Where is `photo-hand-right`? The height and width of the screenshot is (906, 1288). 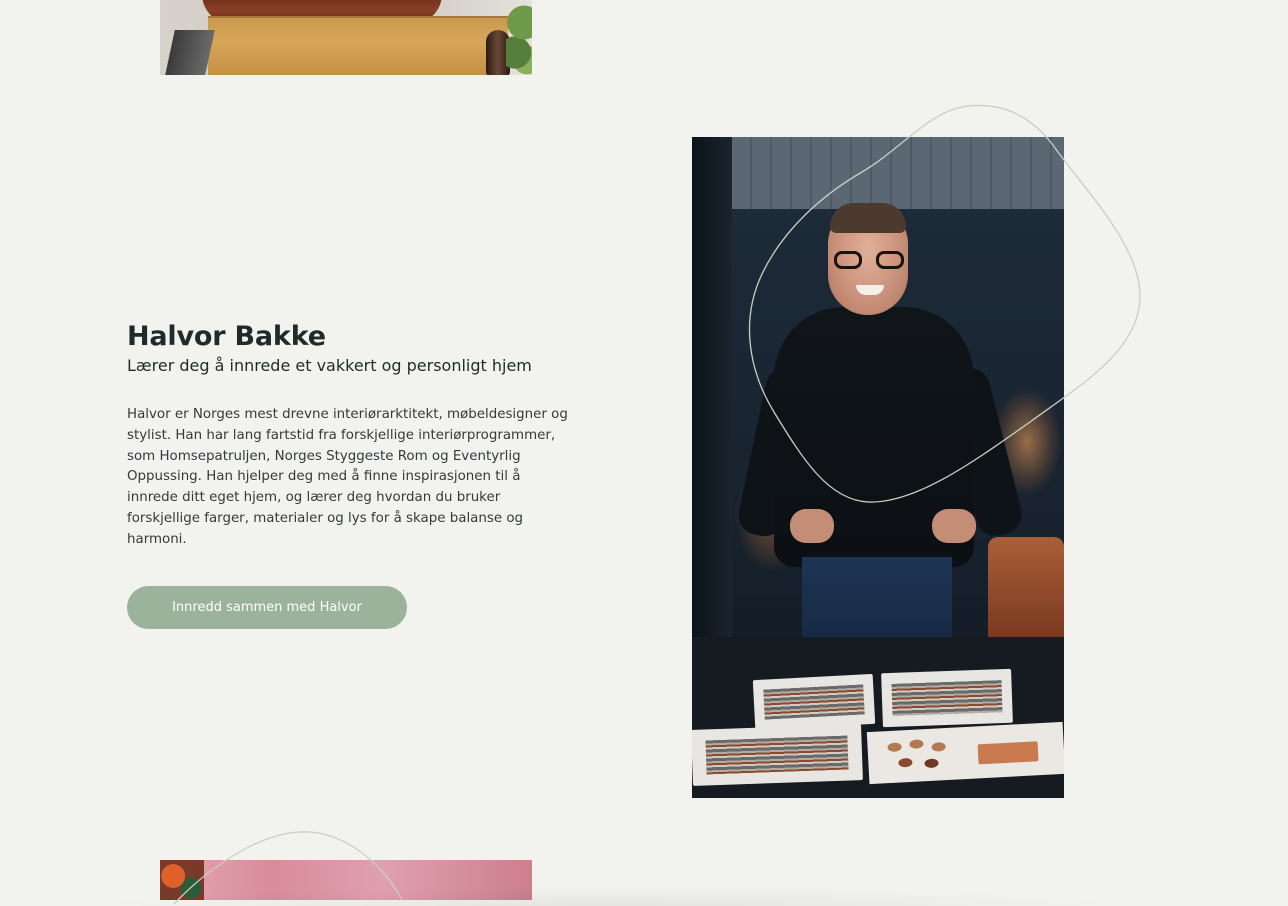
photo-hand-right is located at coordinates (954, 526).